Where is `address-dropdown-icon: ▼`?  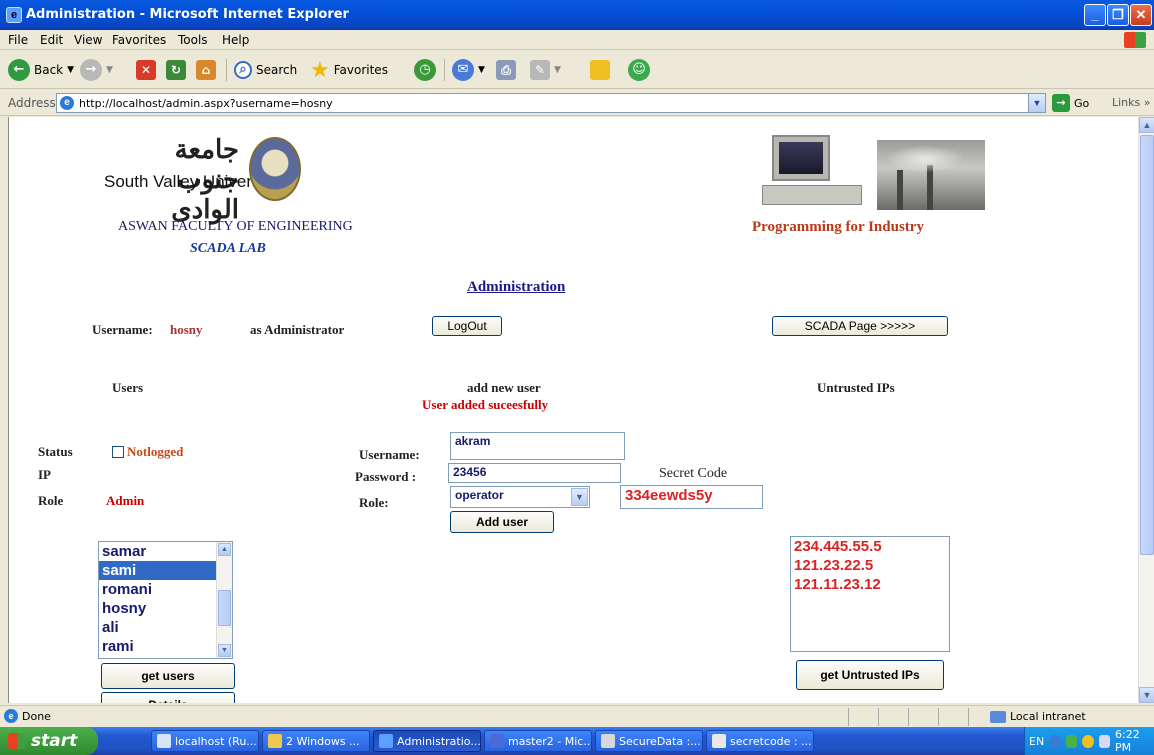
address-dropdown-icon: ▼ is located at coordinates (1036, 103).